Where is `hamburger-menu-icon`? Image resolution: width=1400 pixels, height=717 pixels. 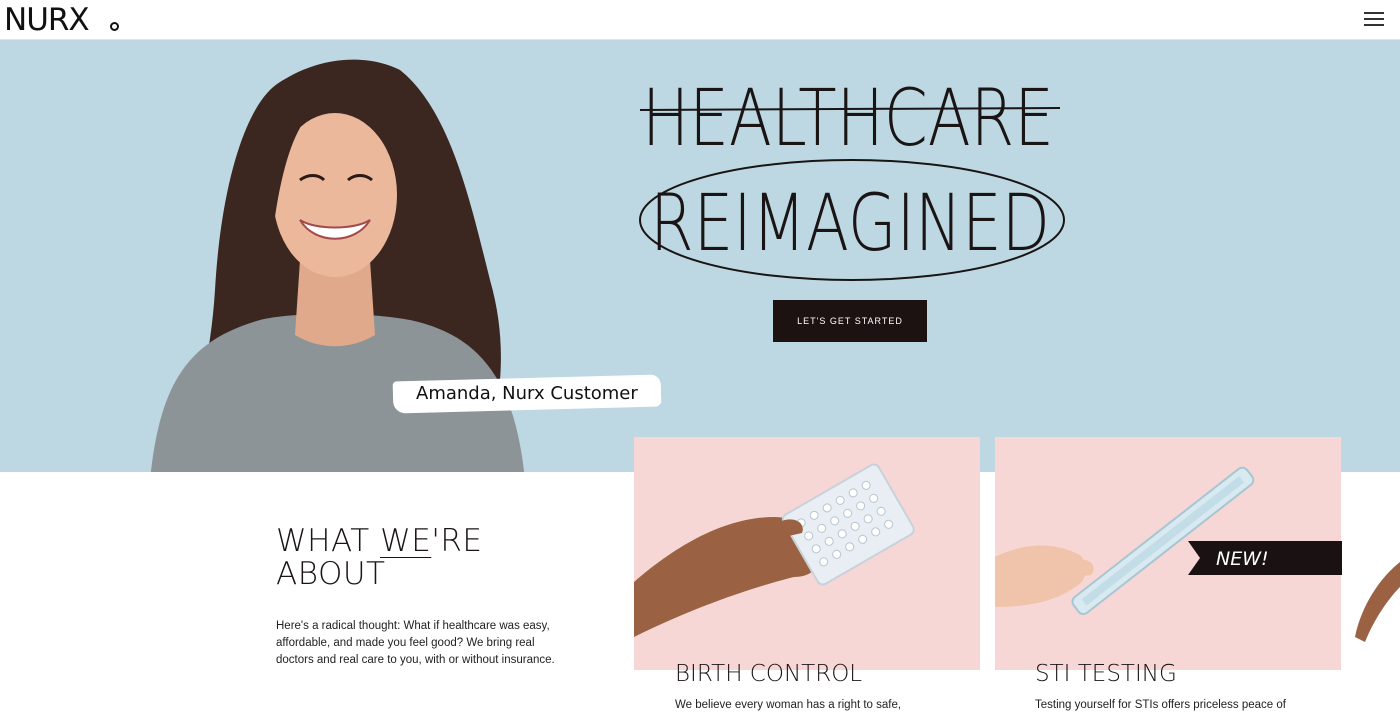 hamburger-menu-icon is located at coordinates (1375, 19).